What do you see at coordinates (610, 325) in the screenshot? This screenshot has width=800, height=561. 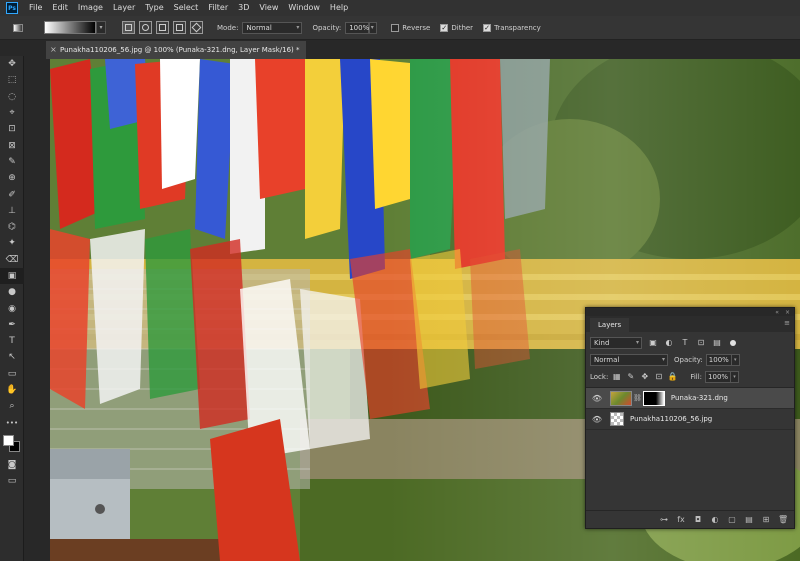 I see `tab-layers: Layers` at bounding box center [610, 325].